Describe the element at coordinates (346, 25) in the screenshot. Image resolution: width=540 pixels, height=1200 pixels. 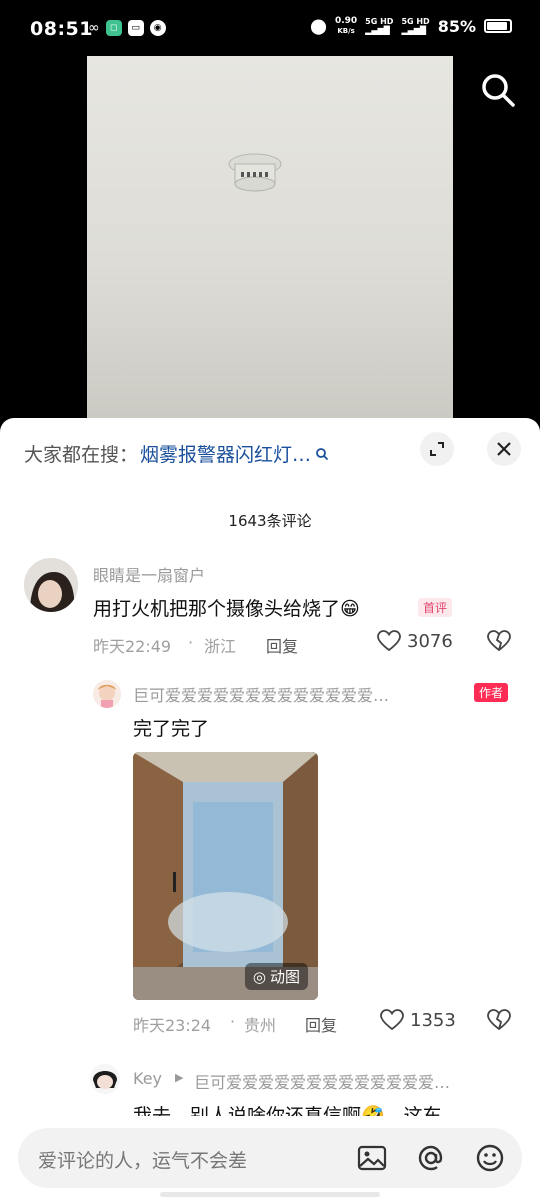
I see `network-speed: 0.90 KB/s` at that location.